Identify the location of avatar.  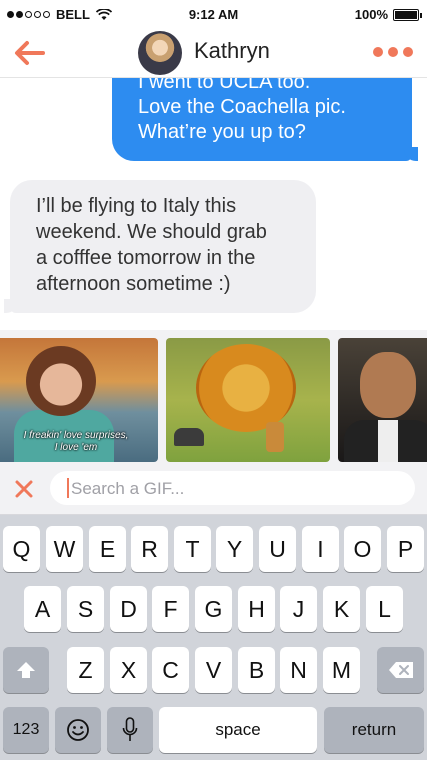
(160, 53).